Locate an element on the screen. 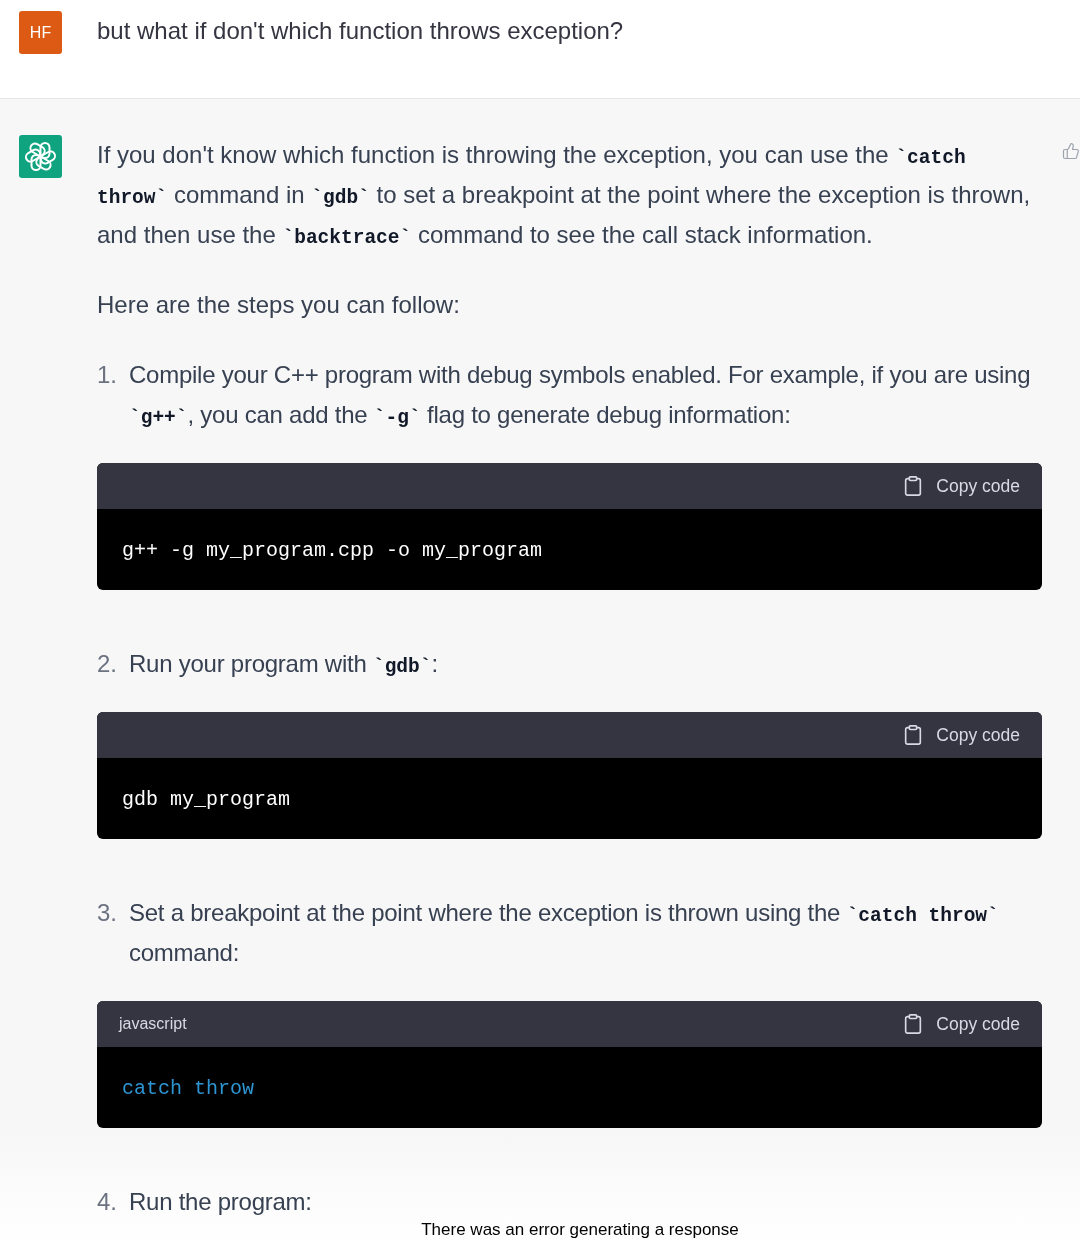 The height and width of the screenshot is (1244, 1080). step-number: 4. is located at coordinates (107, 1202).